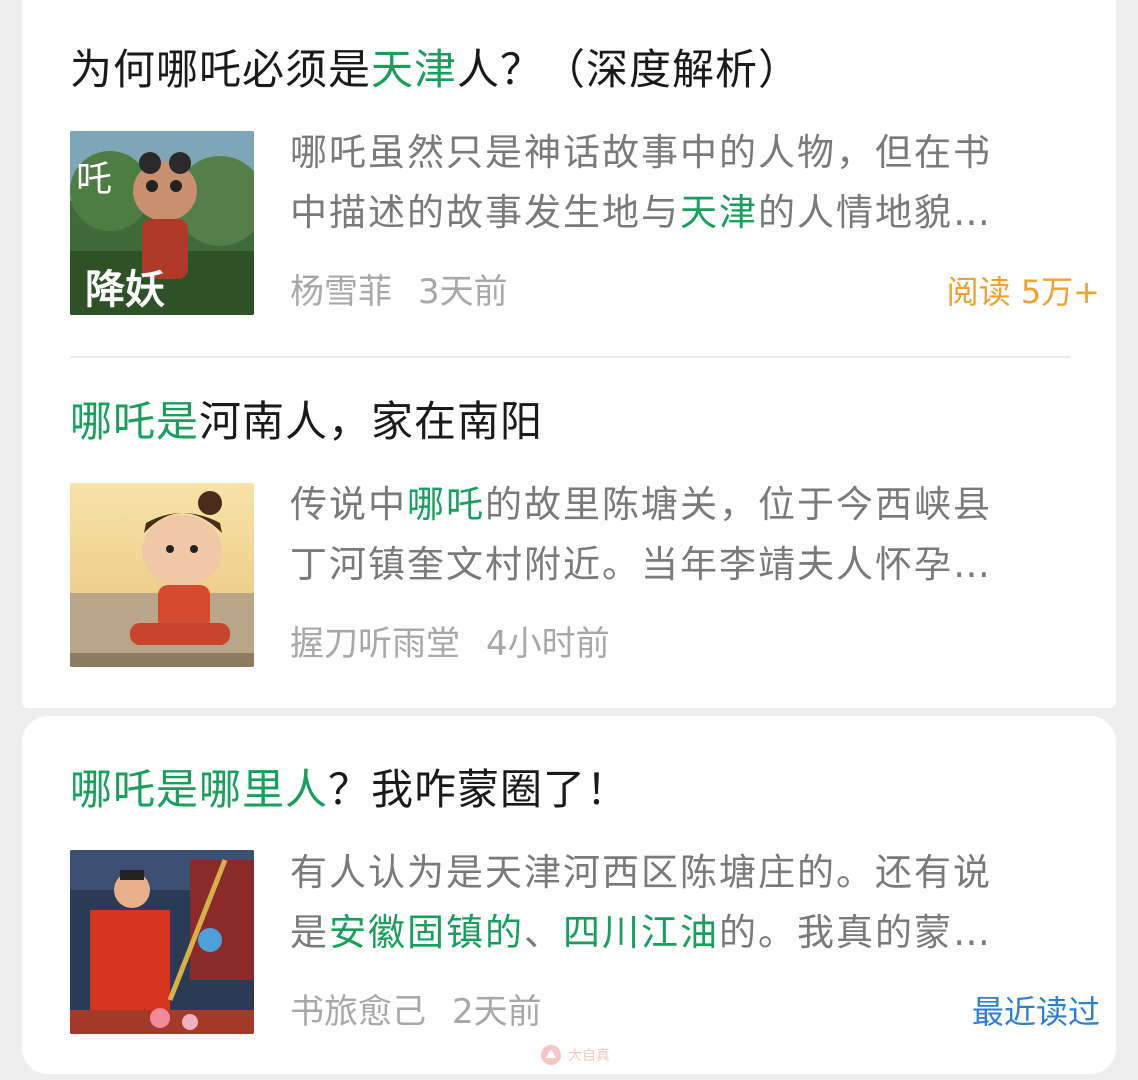 This screenshot has height=1080, width=1138. Describe the element at coordinates (199, 789) in the screenshot. I see `highlighted-keyword: 哪吒是哪里人` at that location.